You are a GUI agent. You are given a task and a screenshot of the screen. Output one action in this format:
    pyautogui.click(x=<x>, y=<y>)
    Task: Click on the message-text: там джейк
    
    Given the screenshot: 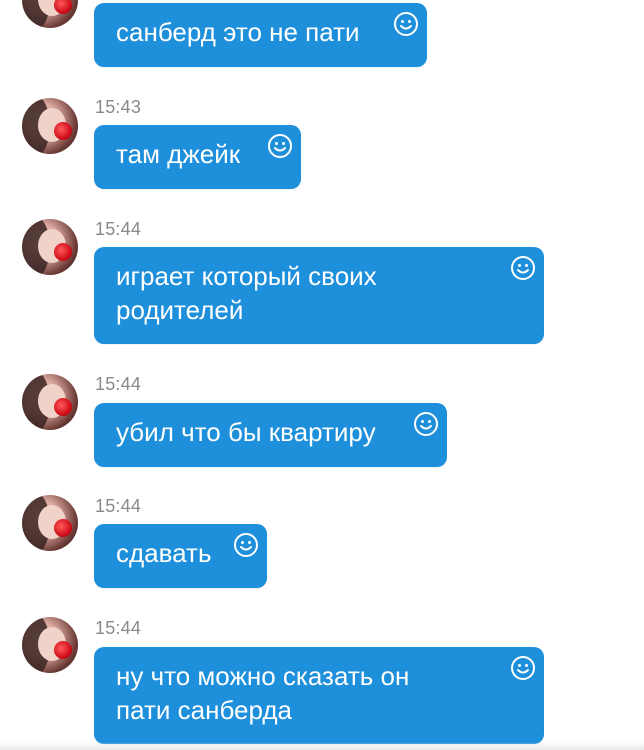 What is the action you would take?
    pyautogui.click(x=178, y=154)
    